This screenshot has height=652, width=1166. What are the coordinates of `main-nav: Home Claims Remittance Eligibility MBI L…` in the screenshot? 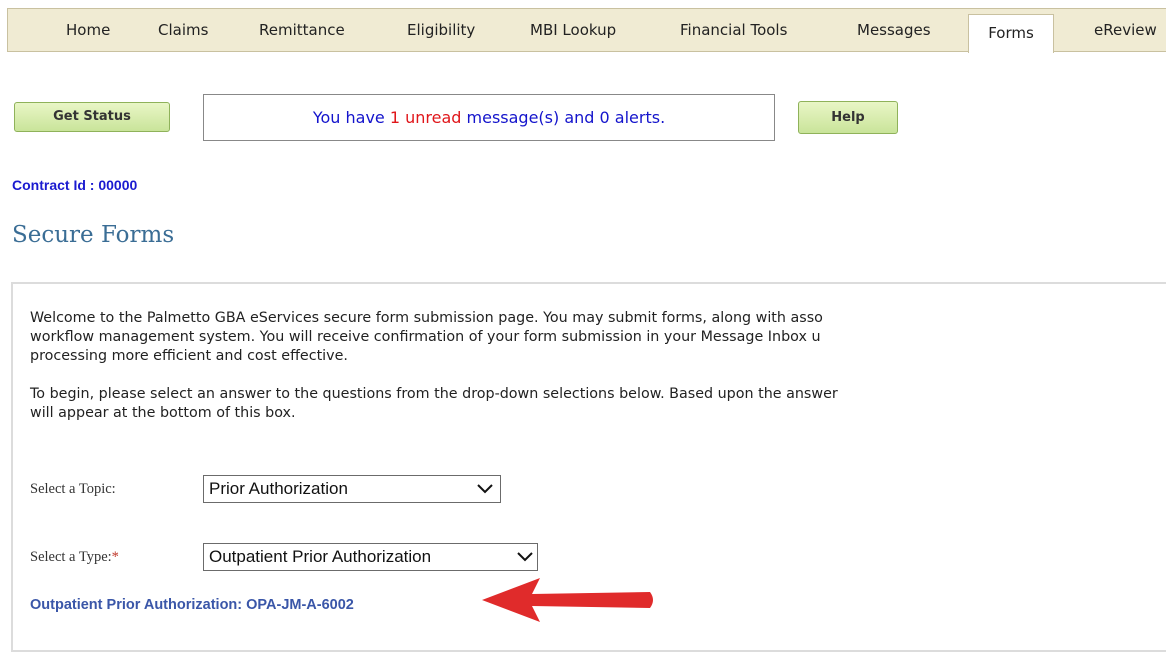 It's located at (586, 30).